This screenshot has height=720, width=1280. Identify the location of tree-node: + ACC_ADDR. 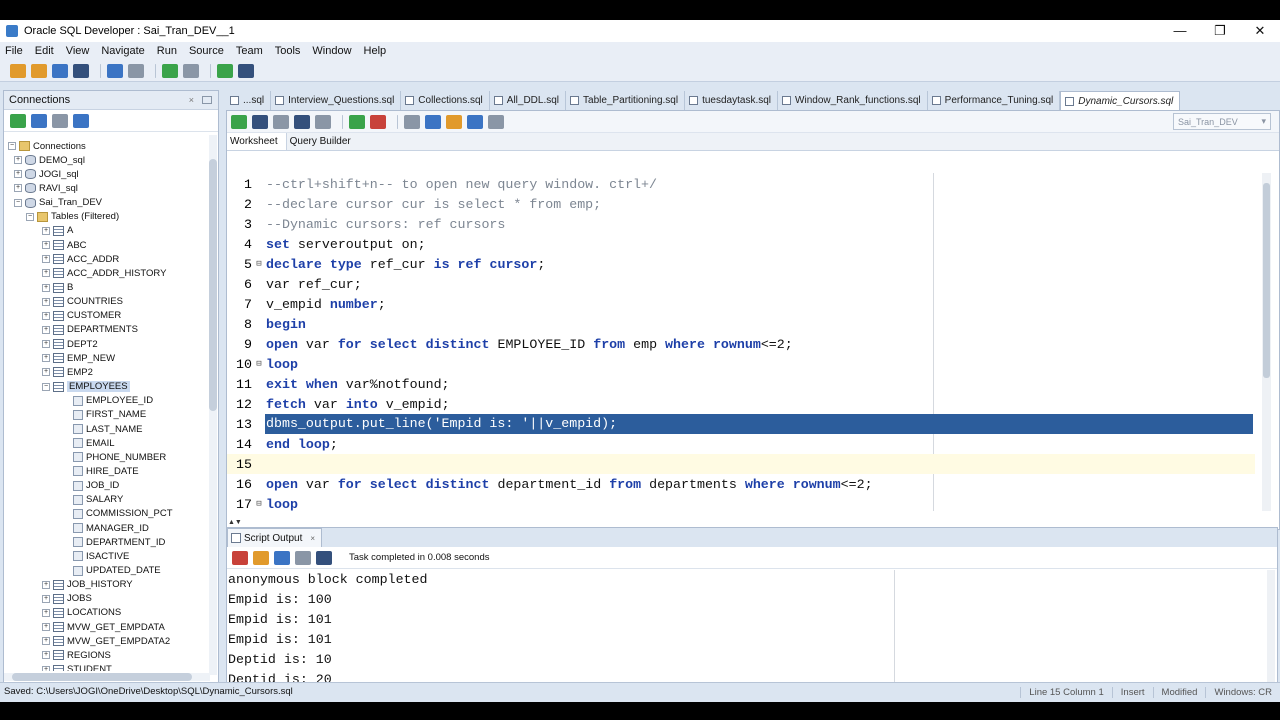
(80, 259).